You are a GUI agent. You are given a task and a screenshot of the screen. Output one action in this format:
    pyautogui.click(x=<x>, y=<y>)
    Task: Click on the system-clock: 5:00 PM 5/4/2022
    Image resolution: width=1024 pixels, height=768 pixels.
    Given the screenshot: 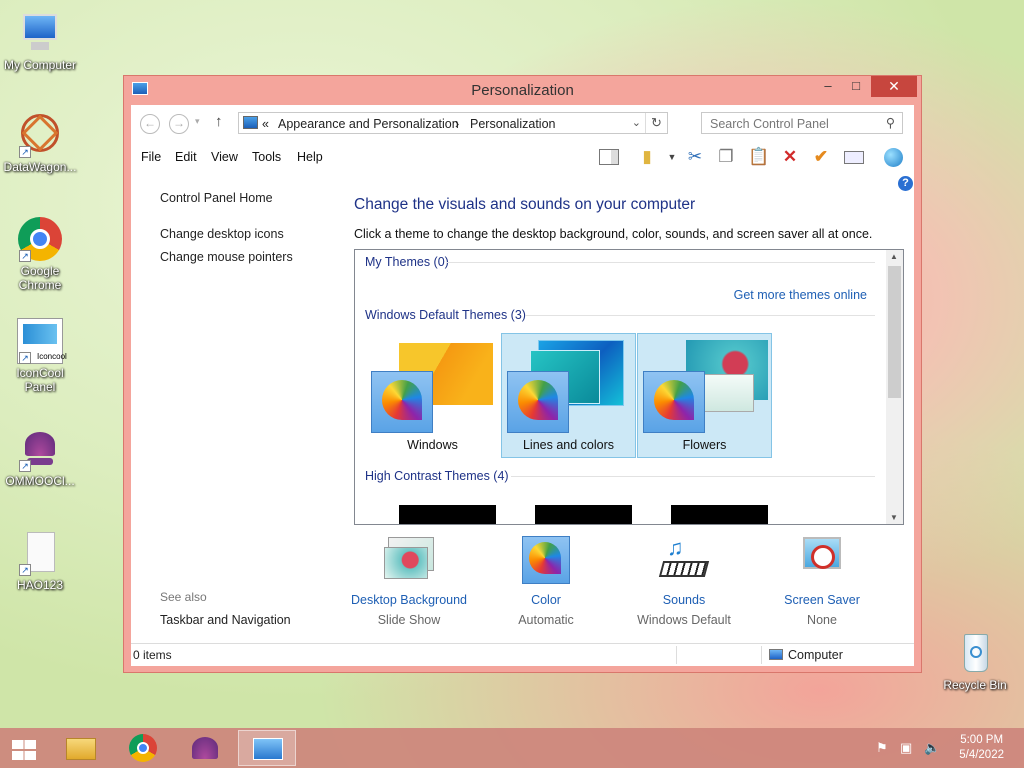 What is the action you would take?
    pyautogui.click(x=981, y=748)
    